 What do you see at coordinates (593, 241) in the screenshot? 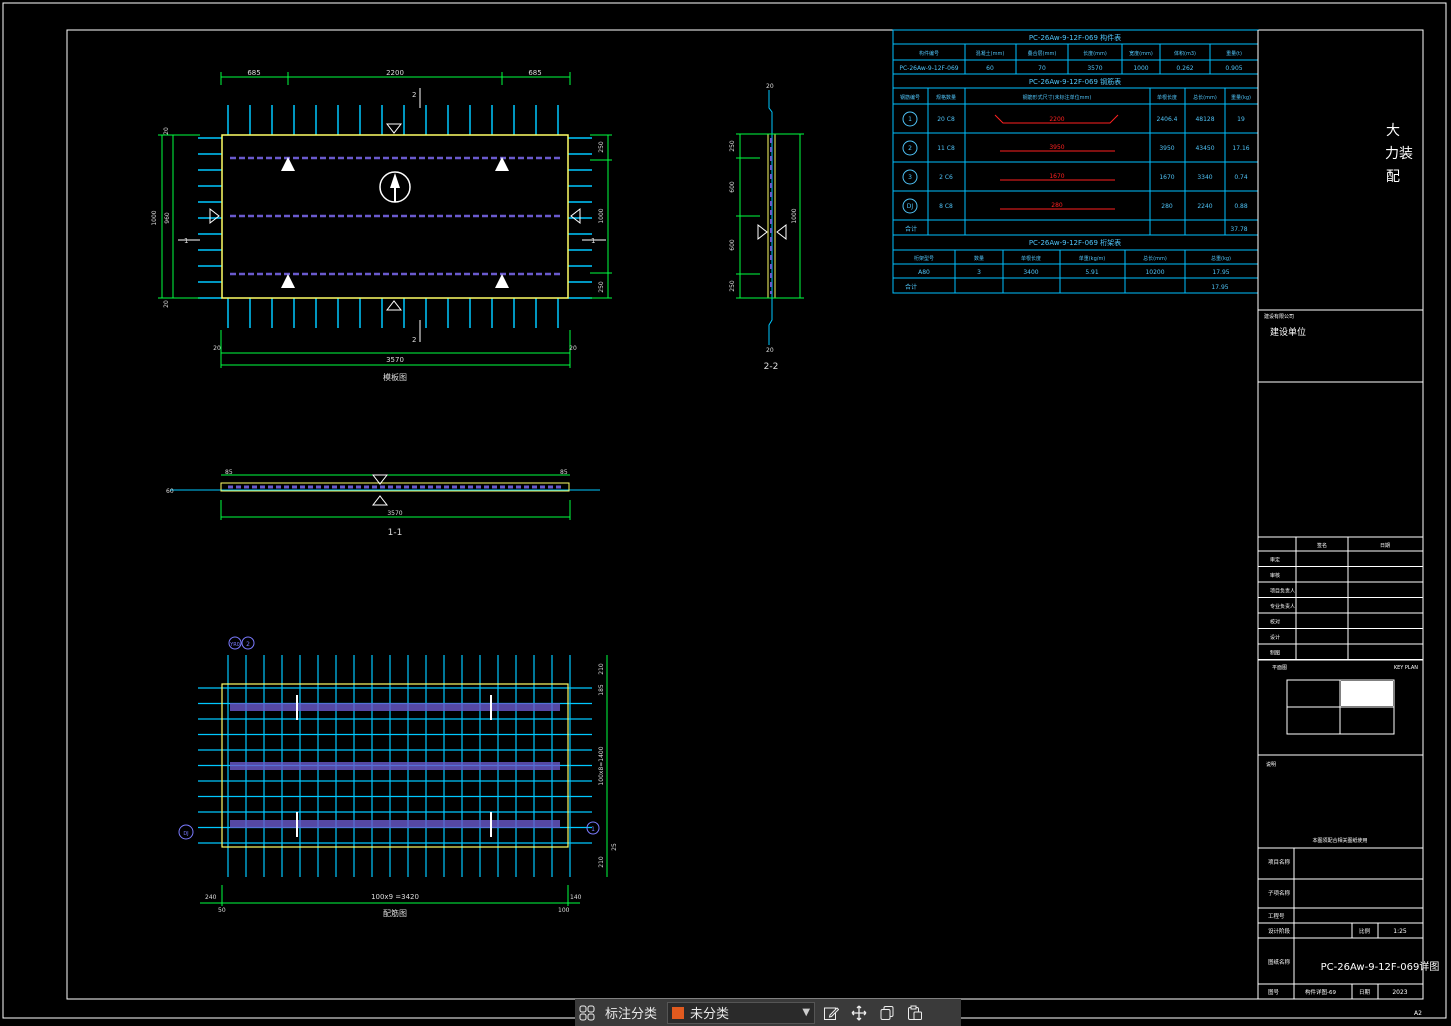
I see `plan-cut-label-right: 1` at bounding box center [593, 241].